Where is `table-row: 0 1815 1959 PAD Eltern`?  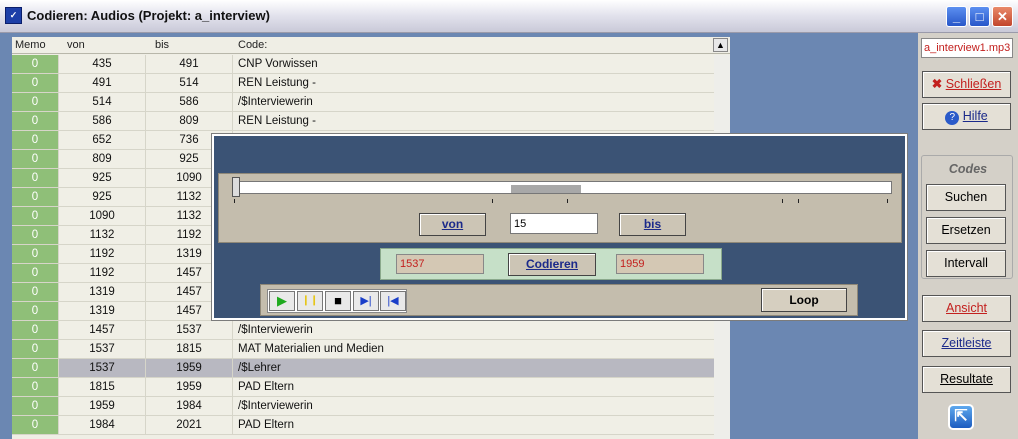
table-row: 0 1815 1959 PAD Eltern is located at coordinates (371, 387).